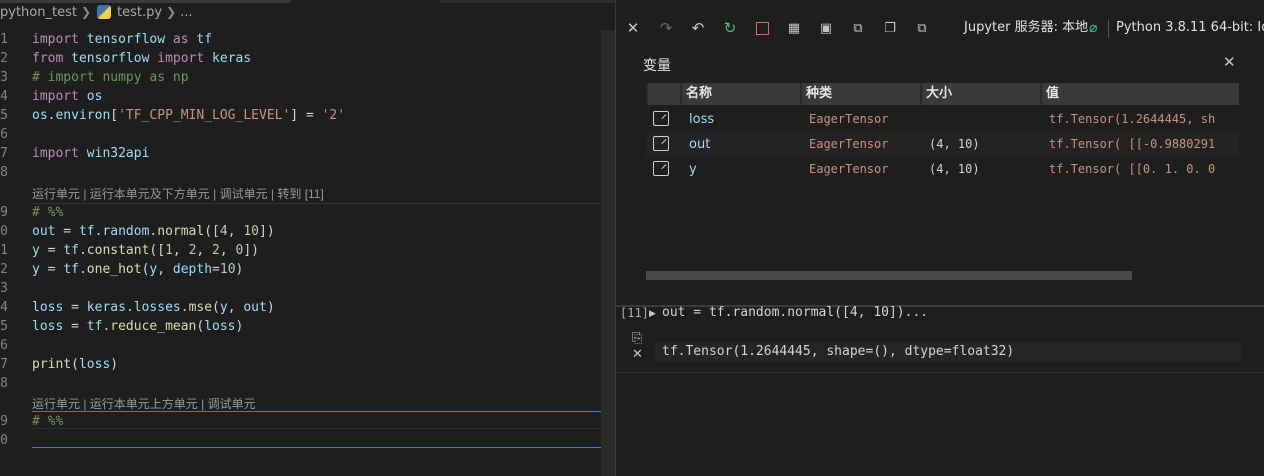 The image size is (1264, 476). What do you see at coordinates (1132, 169) in the screenshot?
I see `variable-value: tf.Tensor( [[0. 1. 0. 0` at bounding box center [1132, 169].